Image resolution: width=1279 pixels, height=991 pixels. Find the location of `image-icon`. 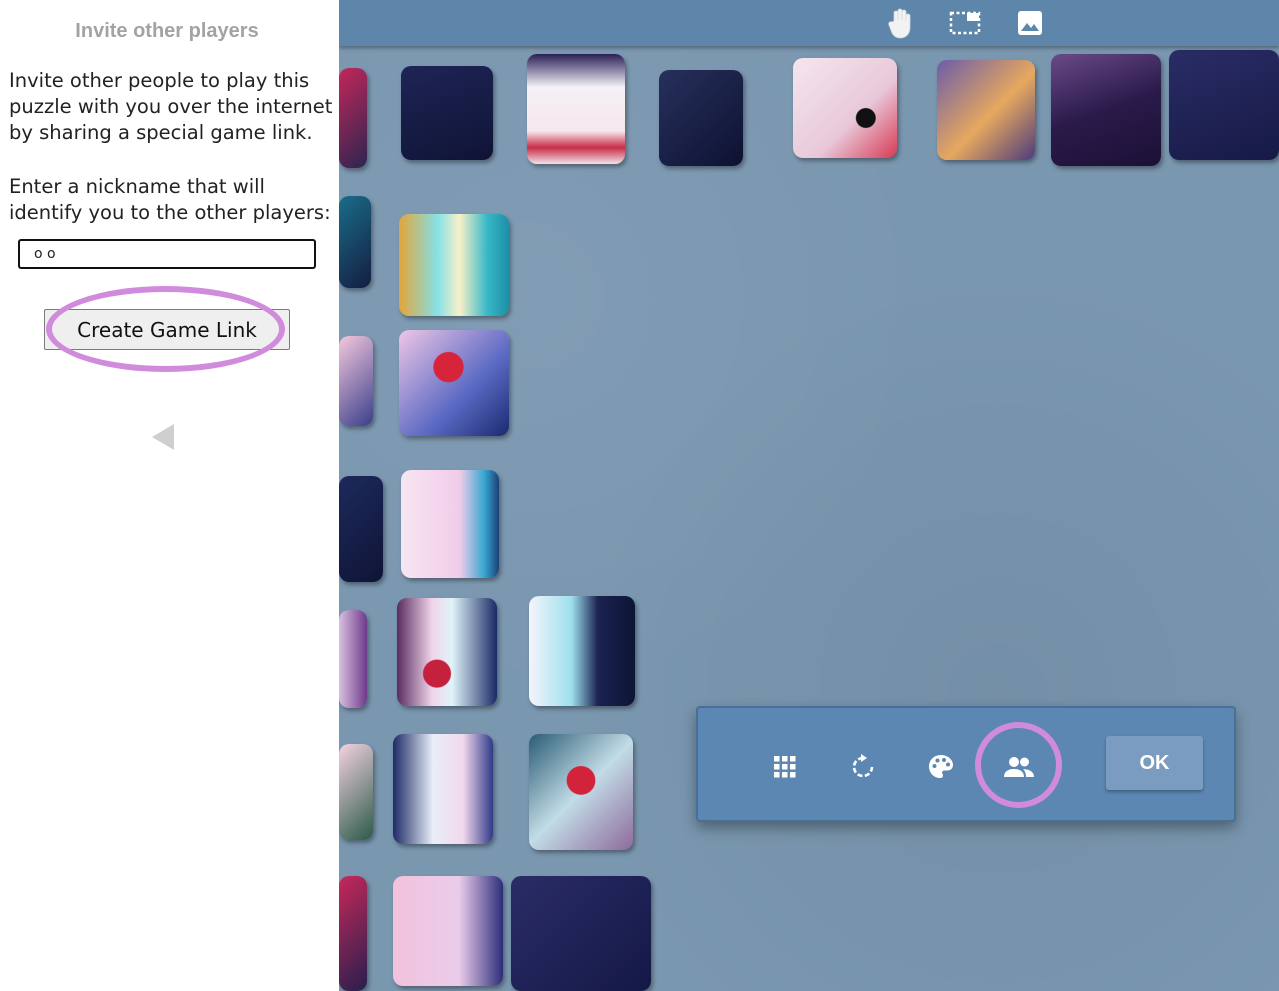

image-icon is located at coordinates (1030, 23).